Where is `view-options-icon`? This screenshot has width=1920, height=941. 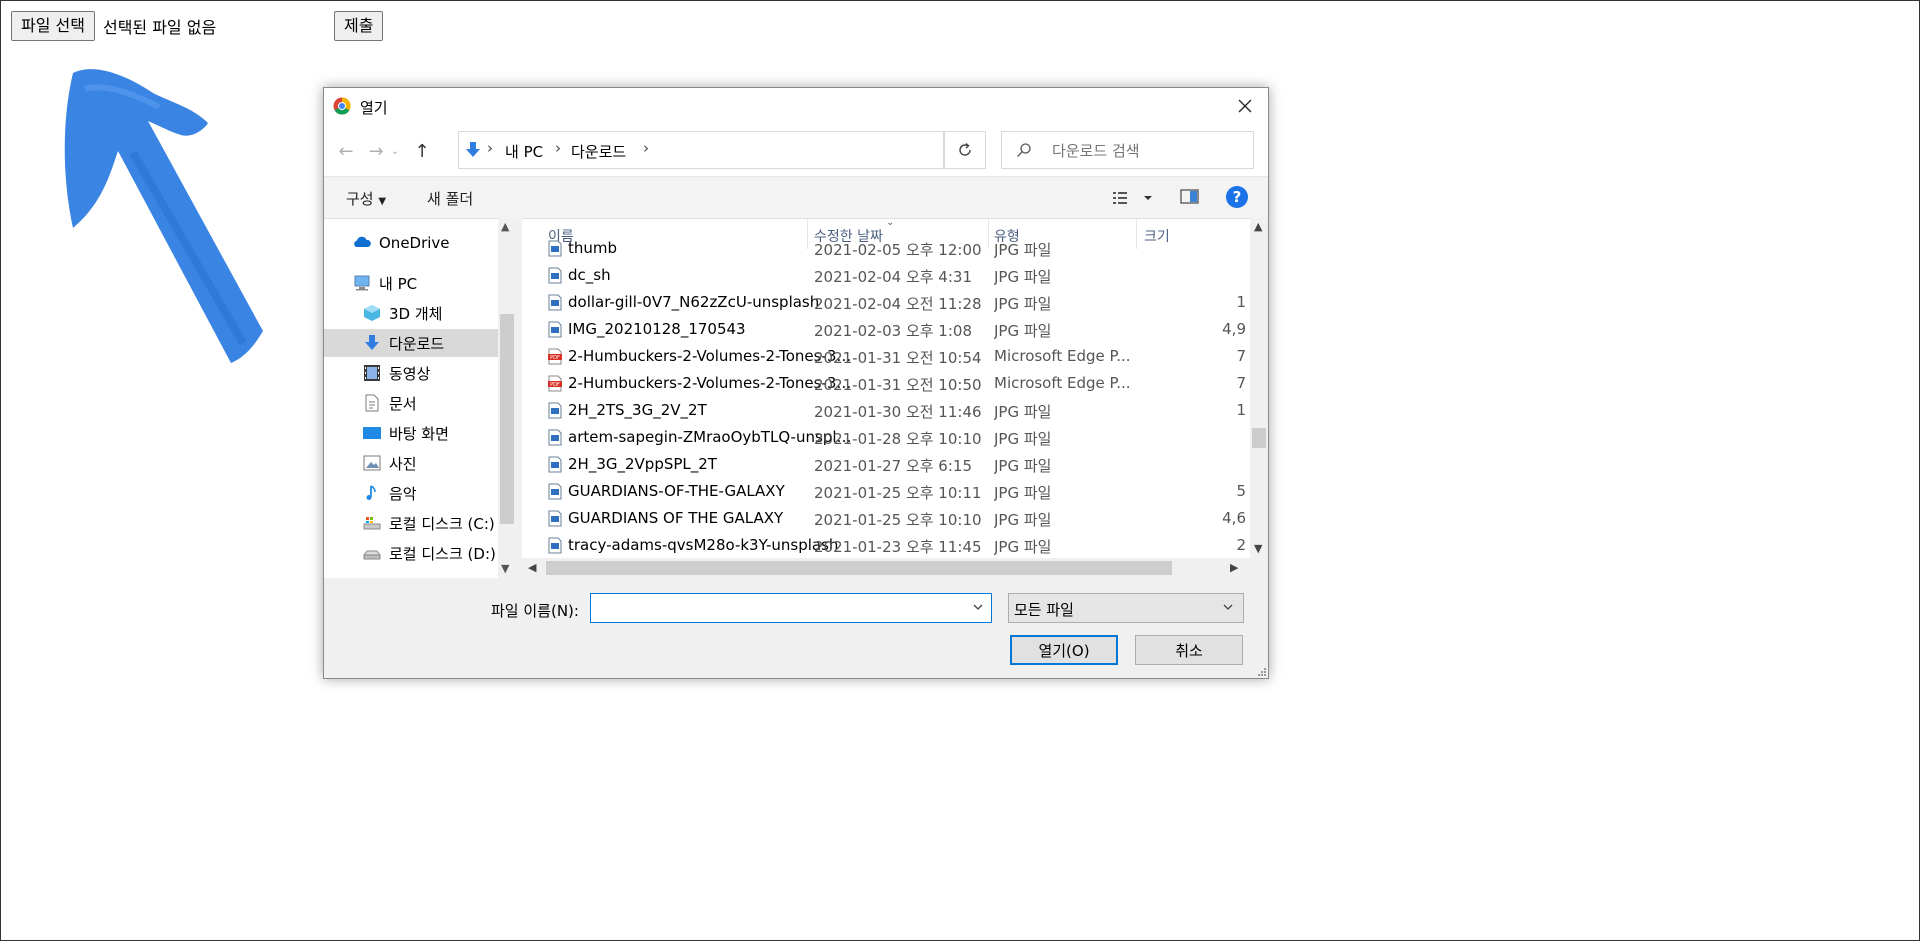
view-options-icon is located at coordinates (1133, 198).